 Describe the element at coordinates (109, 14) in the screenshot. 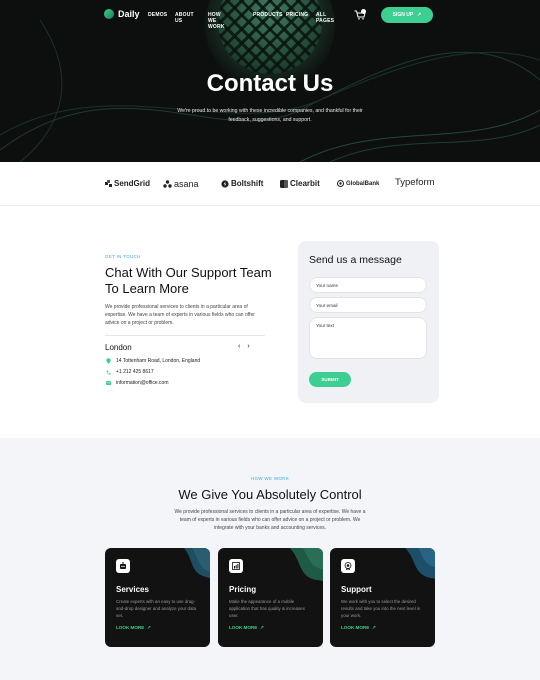

I see `logo-mark-icon` at that location.